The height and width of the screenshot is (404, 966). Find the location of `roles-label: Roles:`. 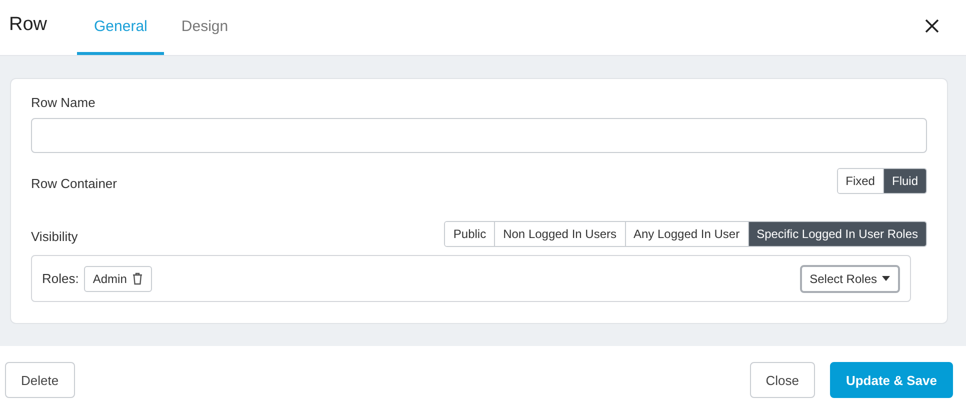

roles-label: Roles: is located at coordinates (60, 278).